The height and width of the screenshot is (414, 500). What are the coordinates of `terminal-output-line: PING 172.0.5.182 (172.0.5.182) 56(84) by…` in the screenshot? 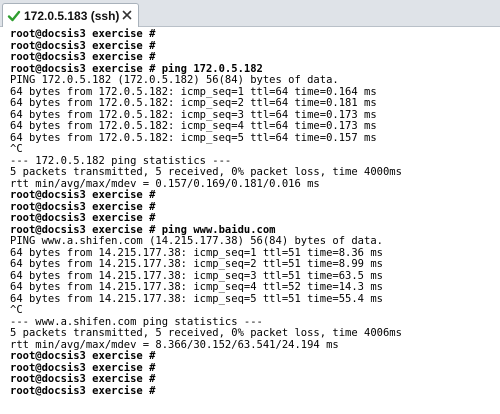 It's located at (174, 80).